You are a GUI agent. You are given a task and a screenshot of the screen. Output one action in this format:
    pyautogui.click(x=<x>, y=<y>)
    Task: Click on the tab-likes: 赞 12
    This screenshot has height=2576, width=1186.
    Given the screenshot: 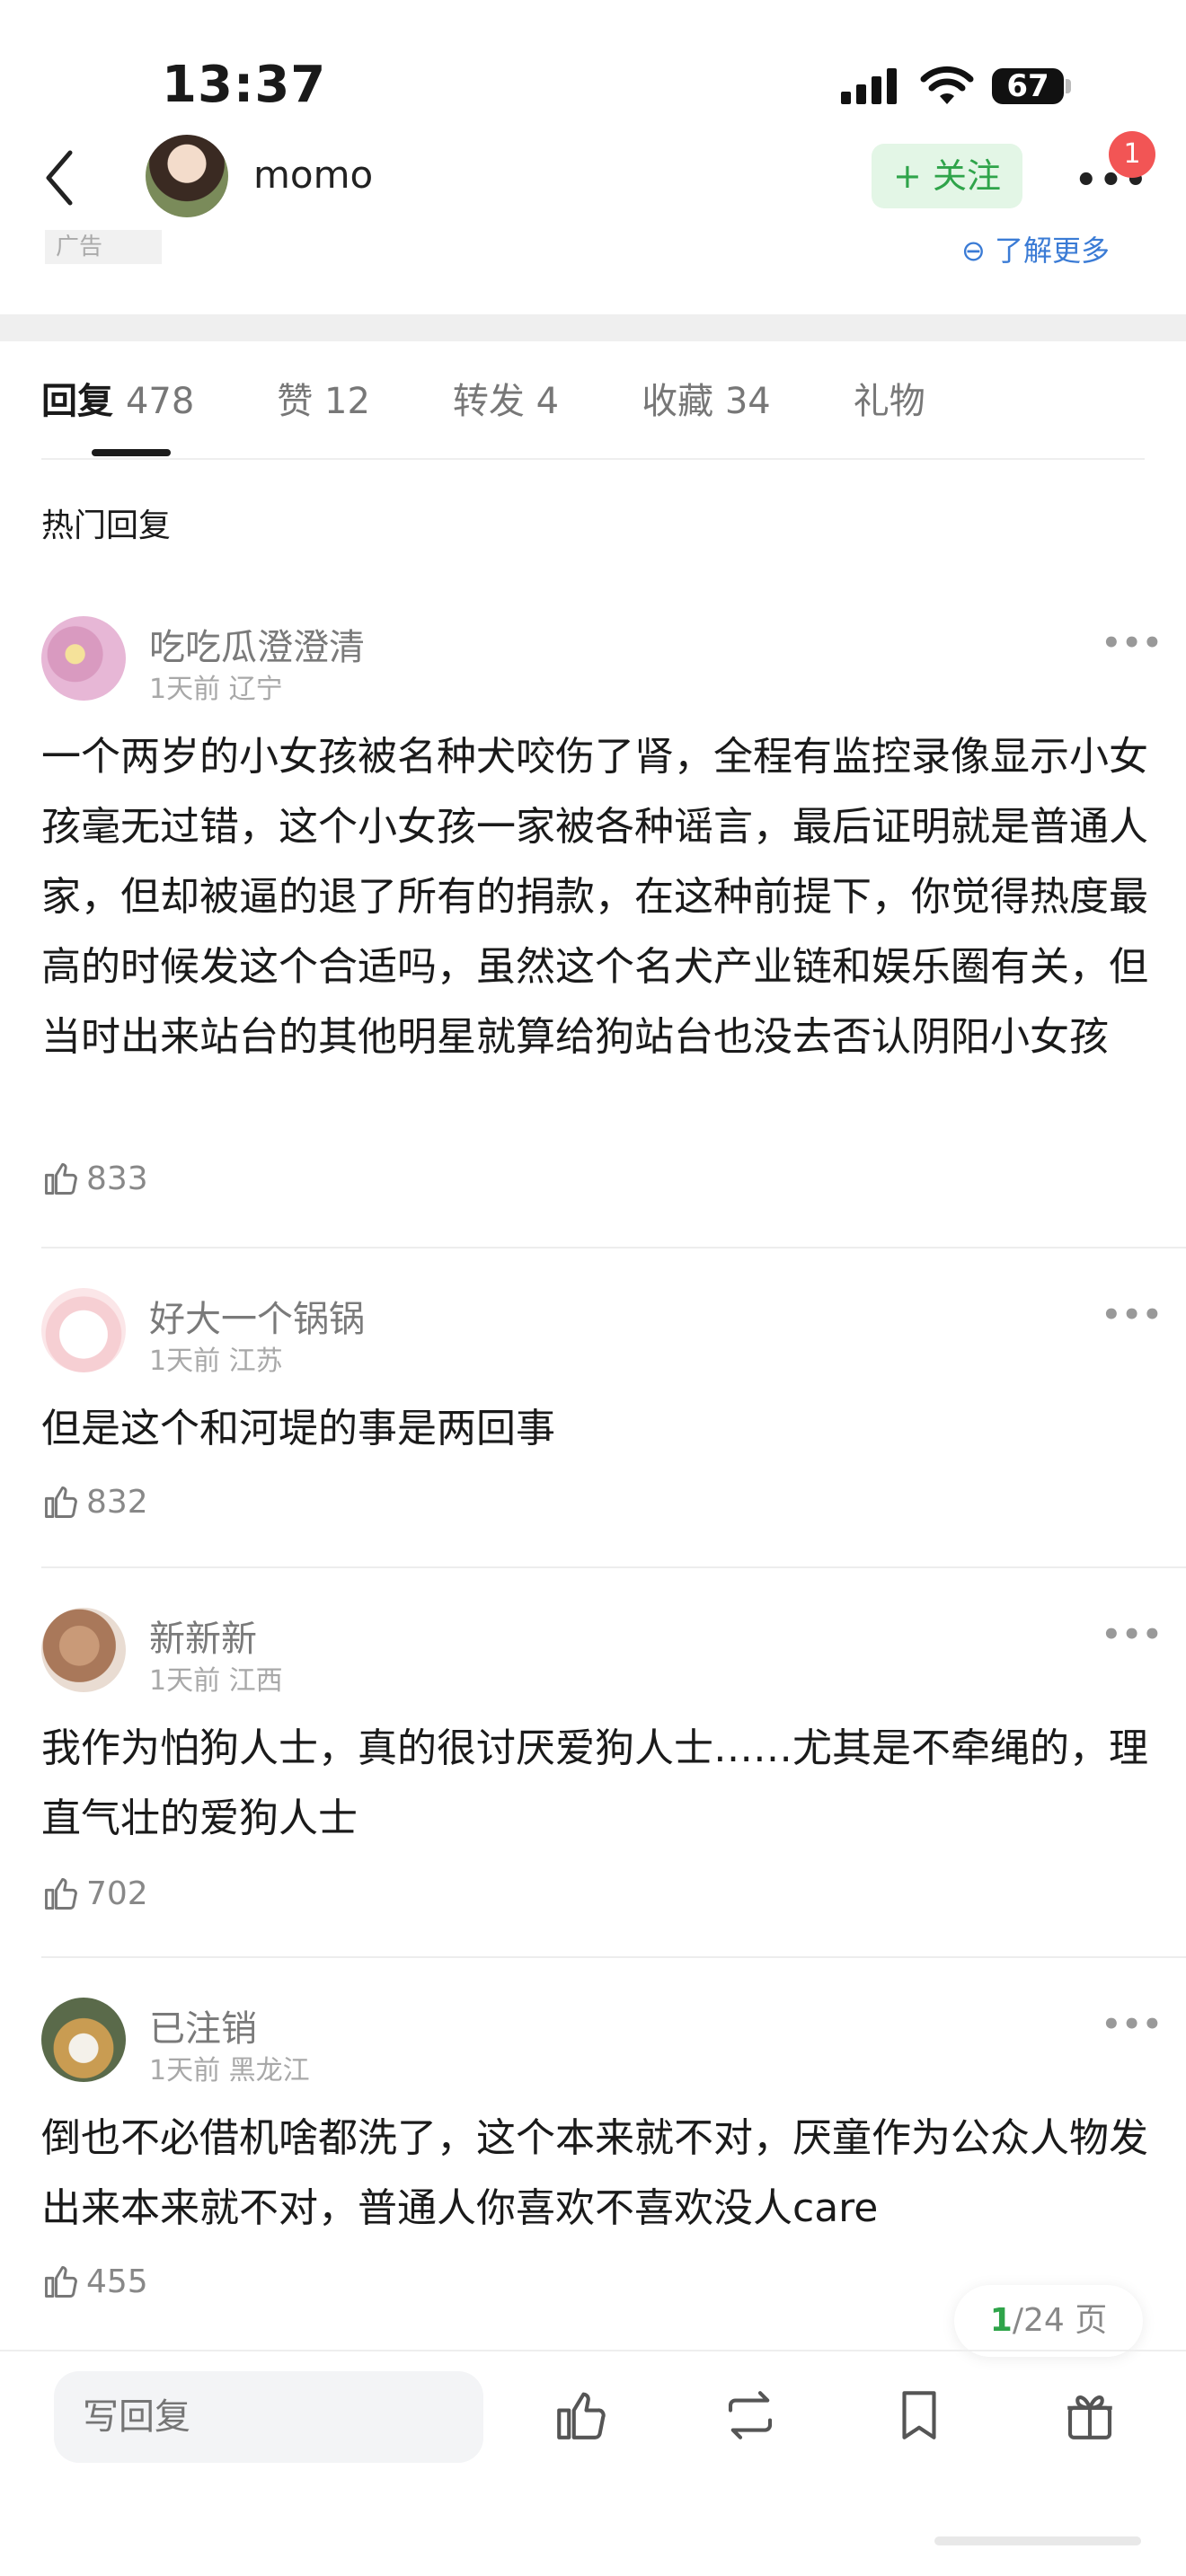 What is the action you would take?
    pyautogui.click(x=323, y=398)
    